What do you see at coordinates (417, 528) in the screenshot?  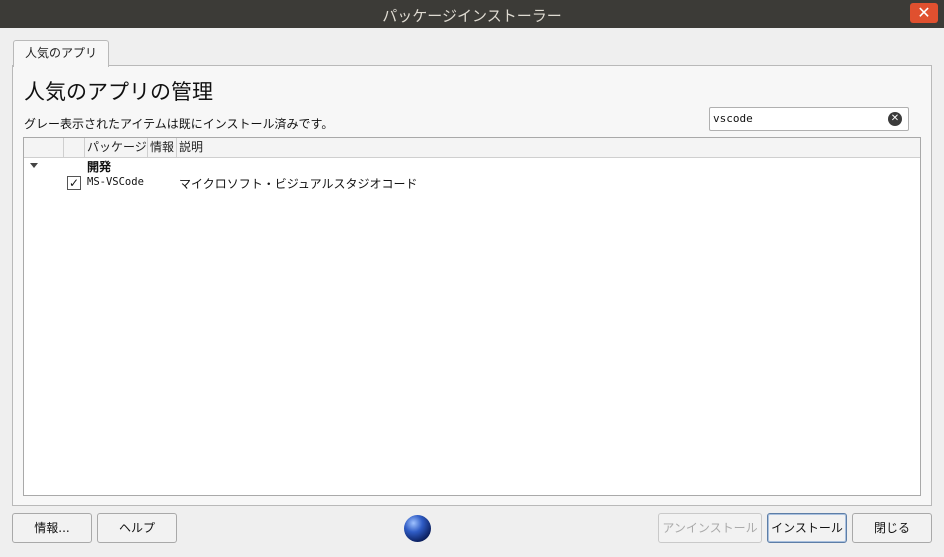 I see `globe-icon` at bounding box center [417, 528].